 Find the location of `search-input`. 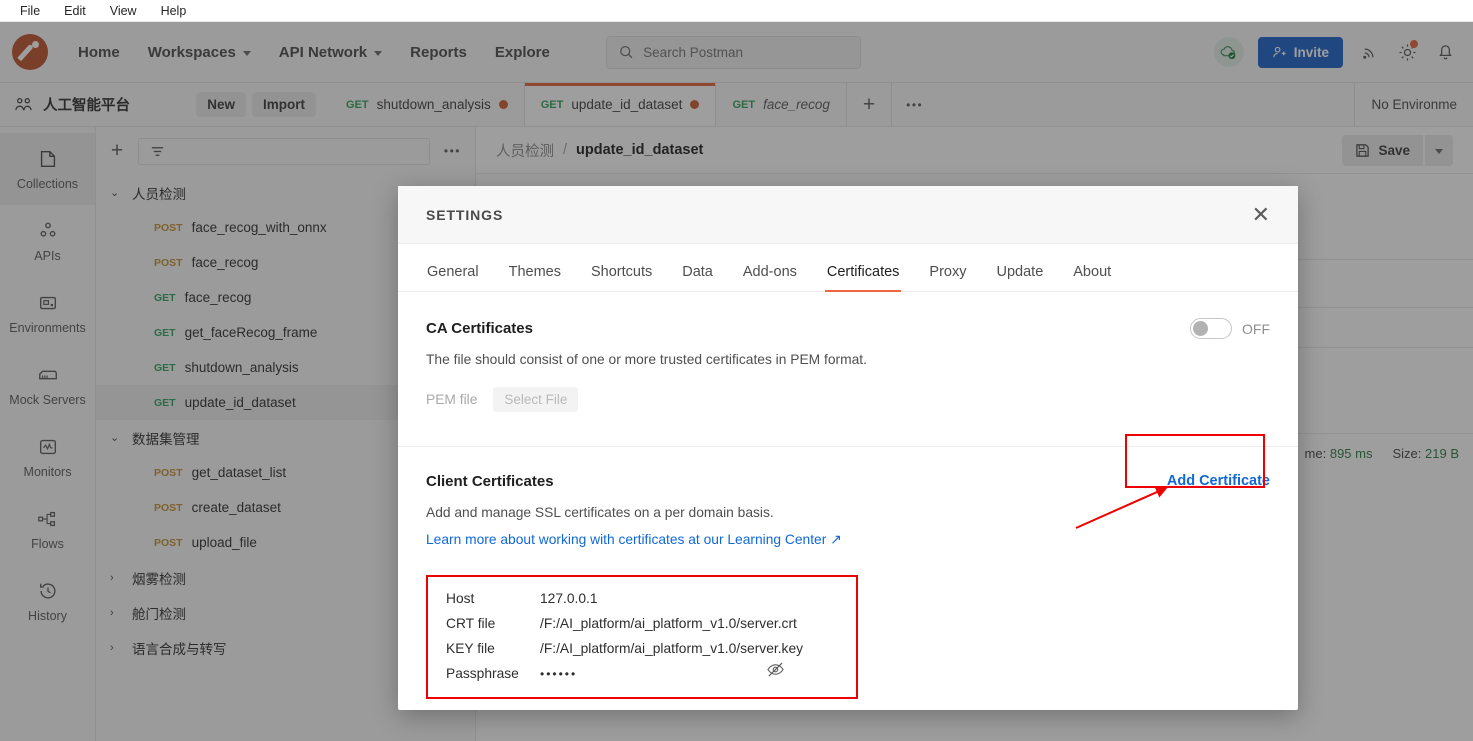

search-input is located at coordinates (745, 52).